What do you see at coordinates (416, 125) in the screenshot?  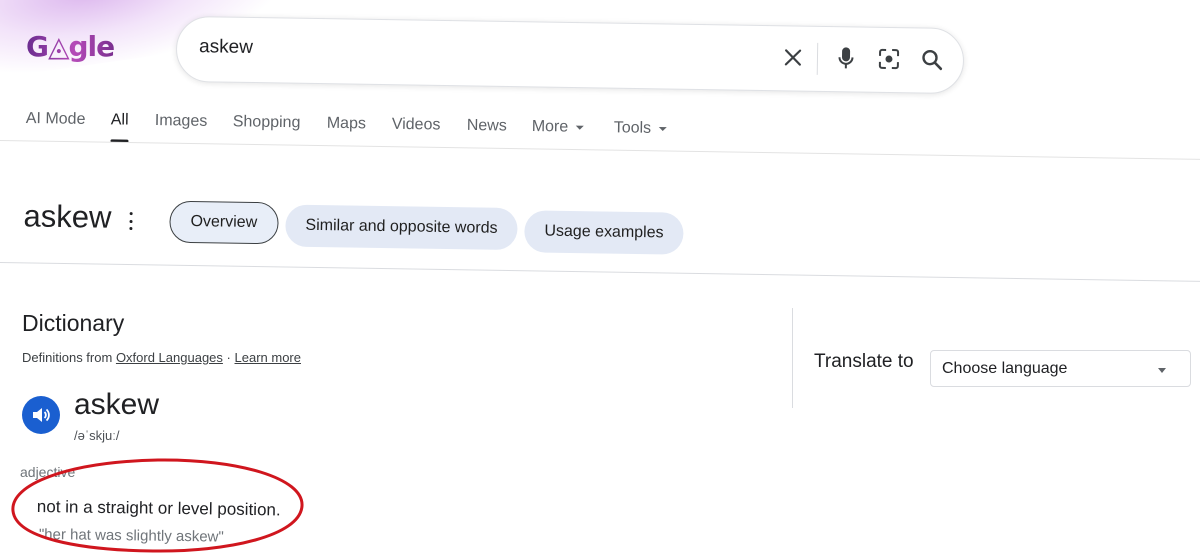 I see `tab-videos: Videos` at bounding box center [416, 125].